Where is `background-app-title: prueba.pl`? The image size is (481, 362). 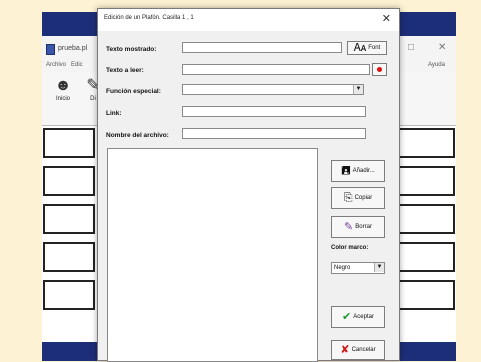
background-app-title: prueba.pl is located at coordinates (73, 48).